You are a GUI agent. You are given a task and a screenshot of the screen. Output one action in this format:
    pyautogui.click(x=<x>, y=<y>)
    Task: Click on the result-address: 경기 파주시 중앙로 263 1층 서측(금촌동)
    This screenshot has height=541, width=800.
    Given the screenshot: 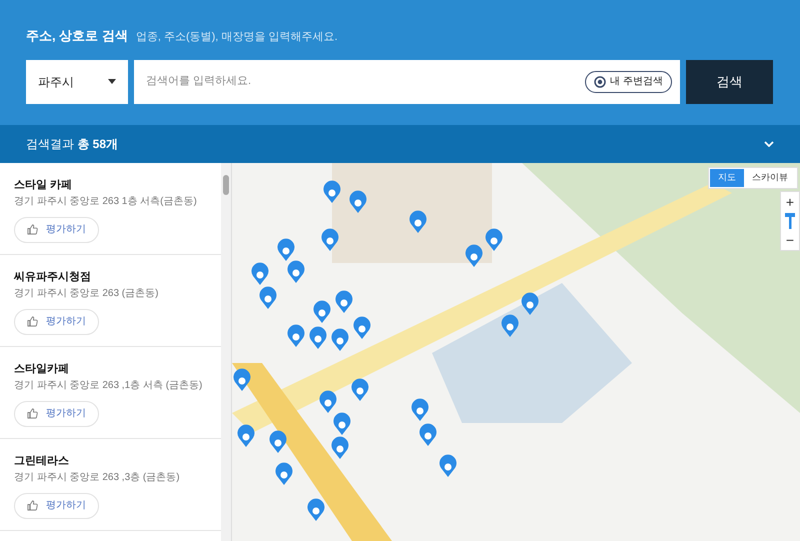 What is the action you would take?
    pyautogui.click(x=106, y=201)
    